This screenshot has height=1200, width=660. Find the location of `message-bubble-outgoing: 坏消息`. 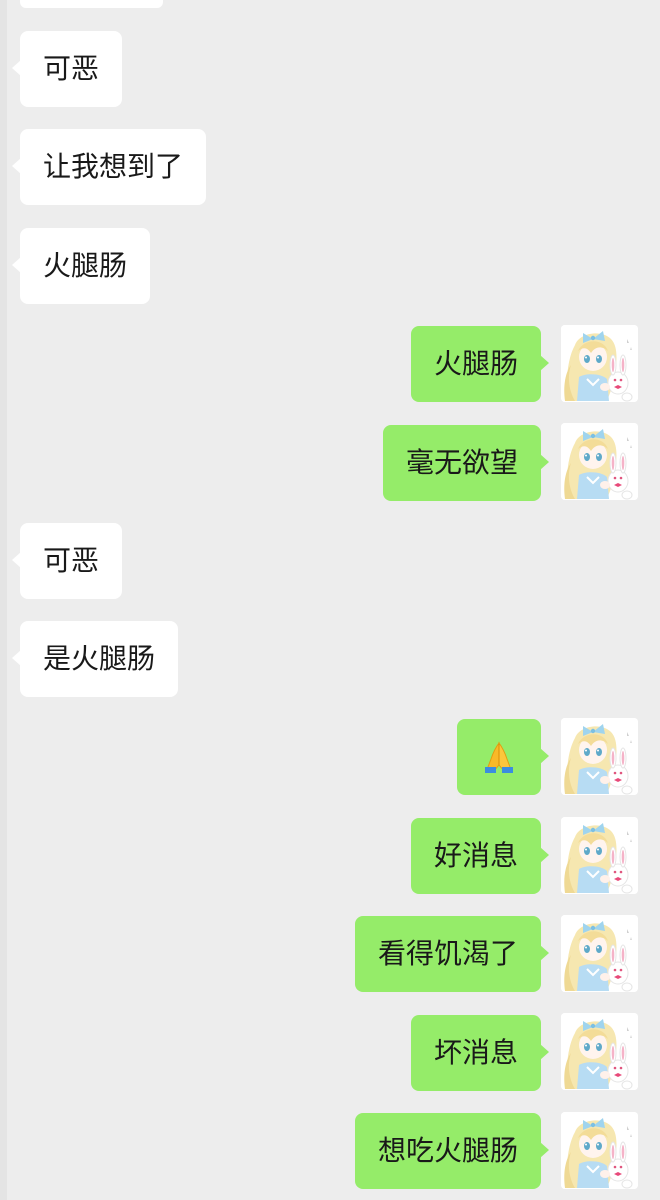

message-bubble-outgoing: 坏消息 is located at coordinates (479, 1053).